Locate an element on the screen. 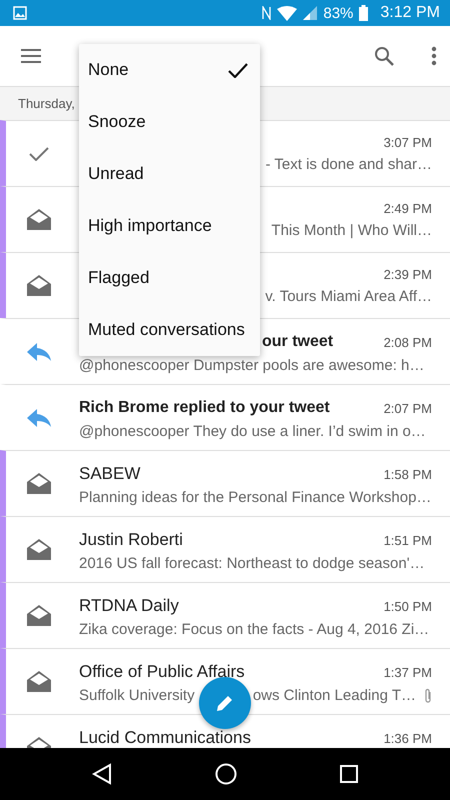 The width and height of the screenshot is (450, 800). message-time: 1:51 PM is located at coordinates (408, 540).